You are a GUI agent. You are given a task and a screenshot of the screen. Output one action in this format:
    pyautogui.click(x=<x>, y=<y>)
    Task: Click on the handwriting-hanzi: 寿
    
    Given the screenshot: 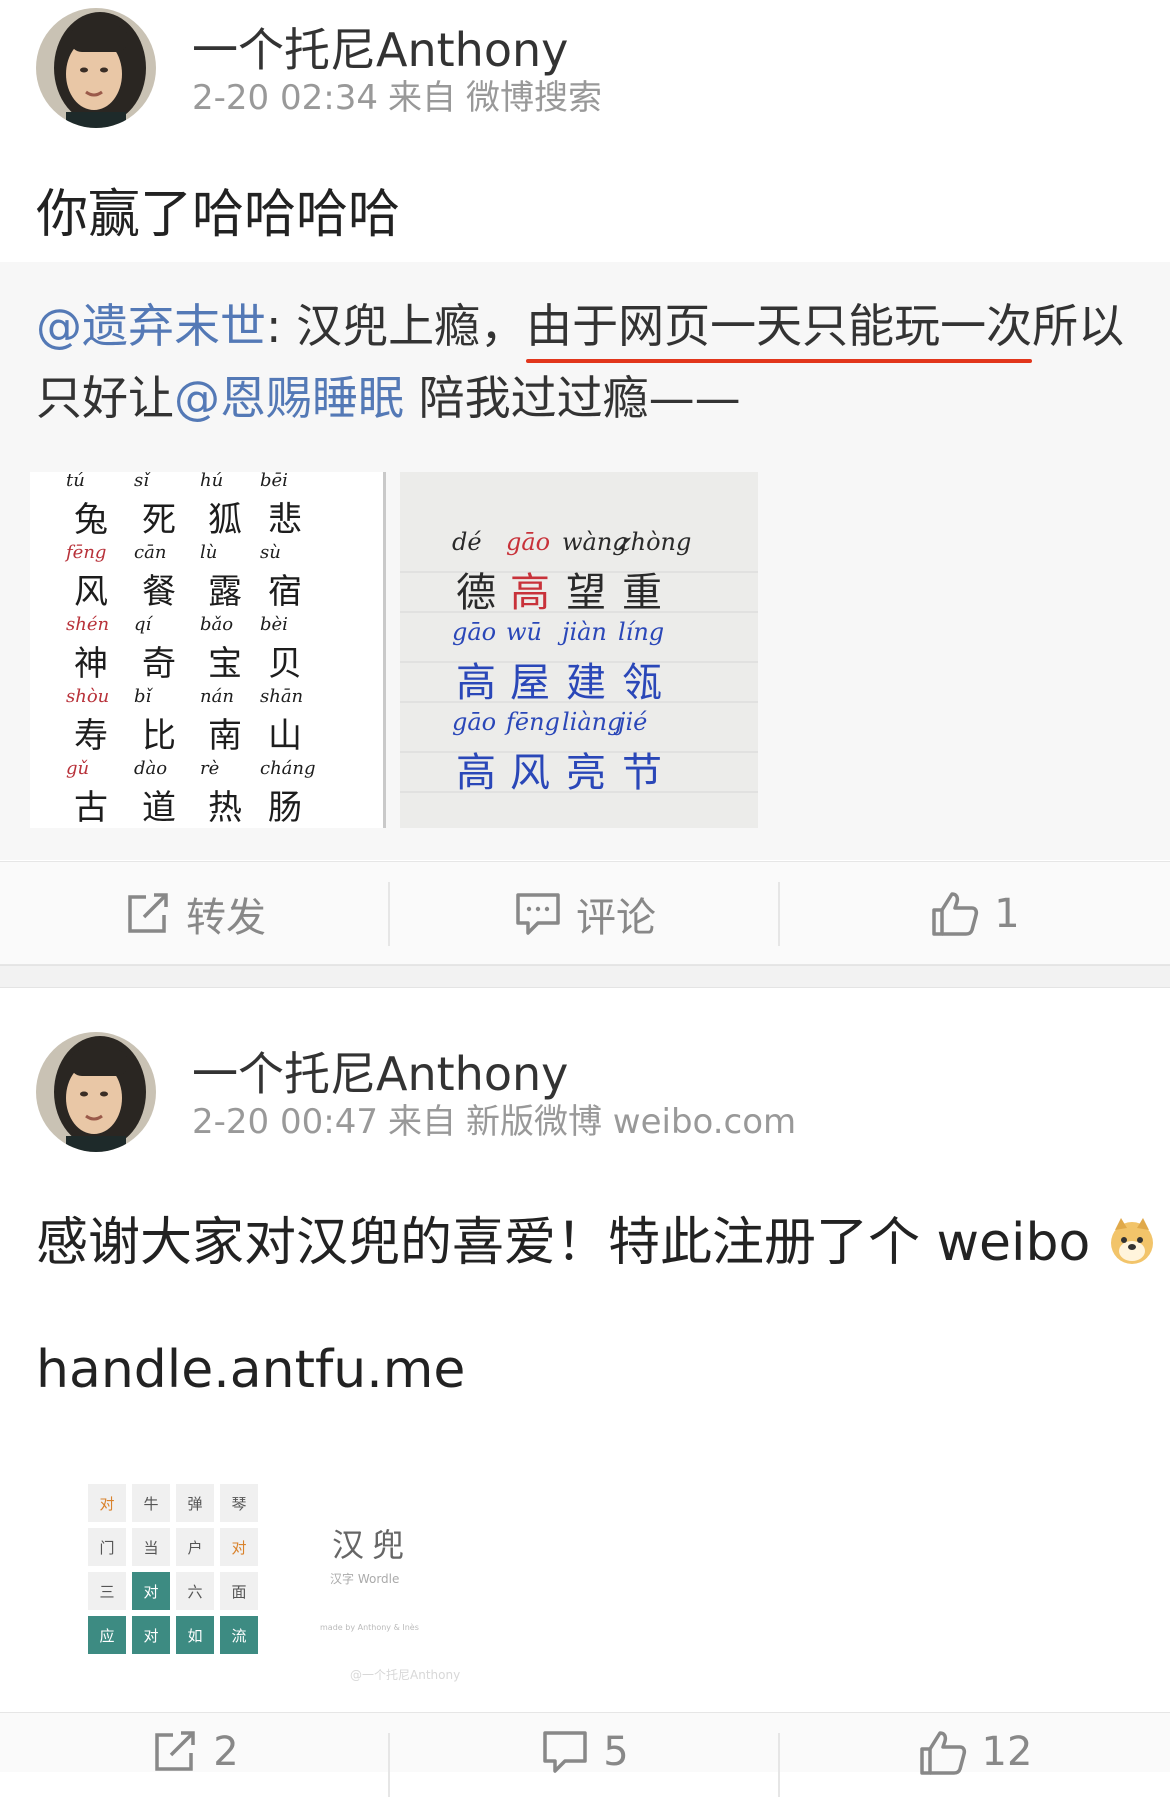 What is the action you would take?
    pyautogui.click(x=91, y=736)
    